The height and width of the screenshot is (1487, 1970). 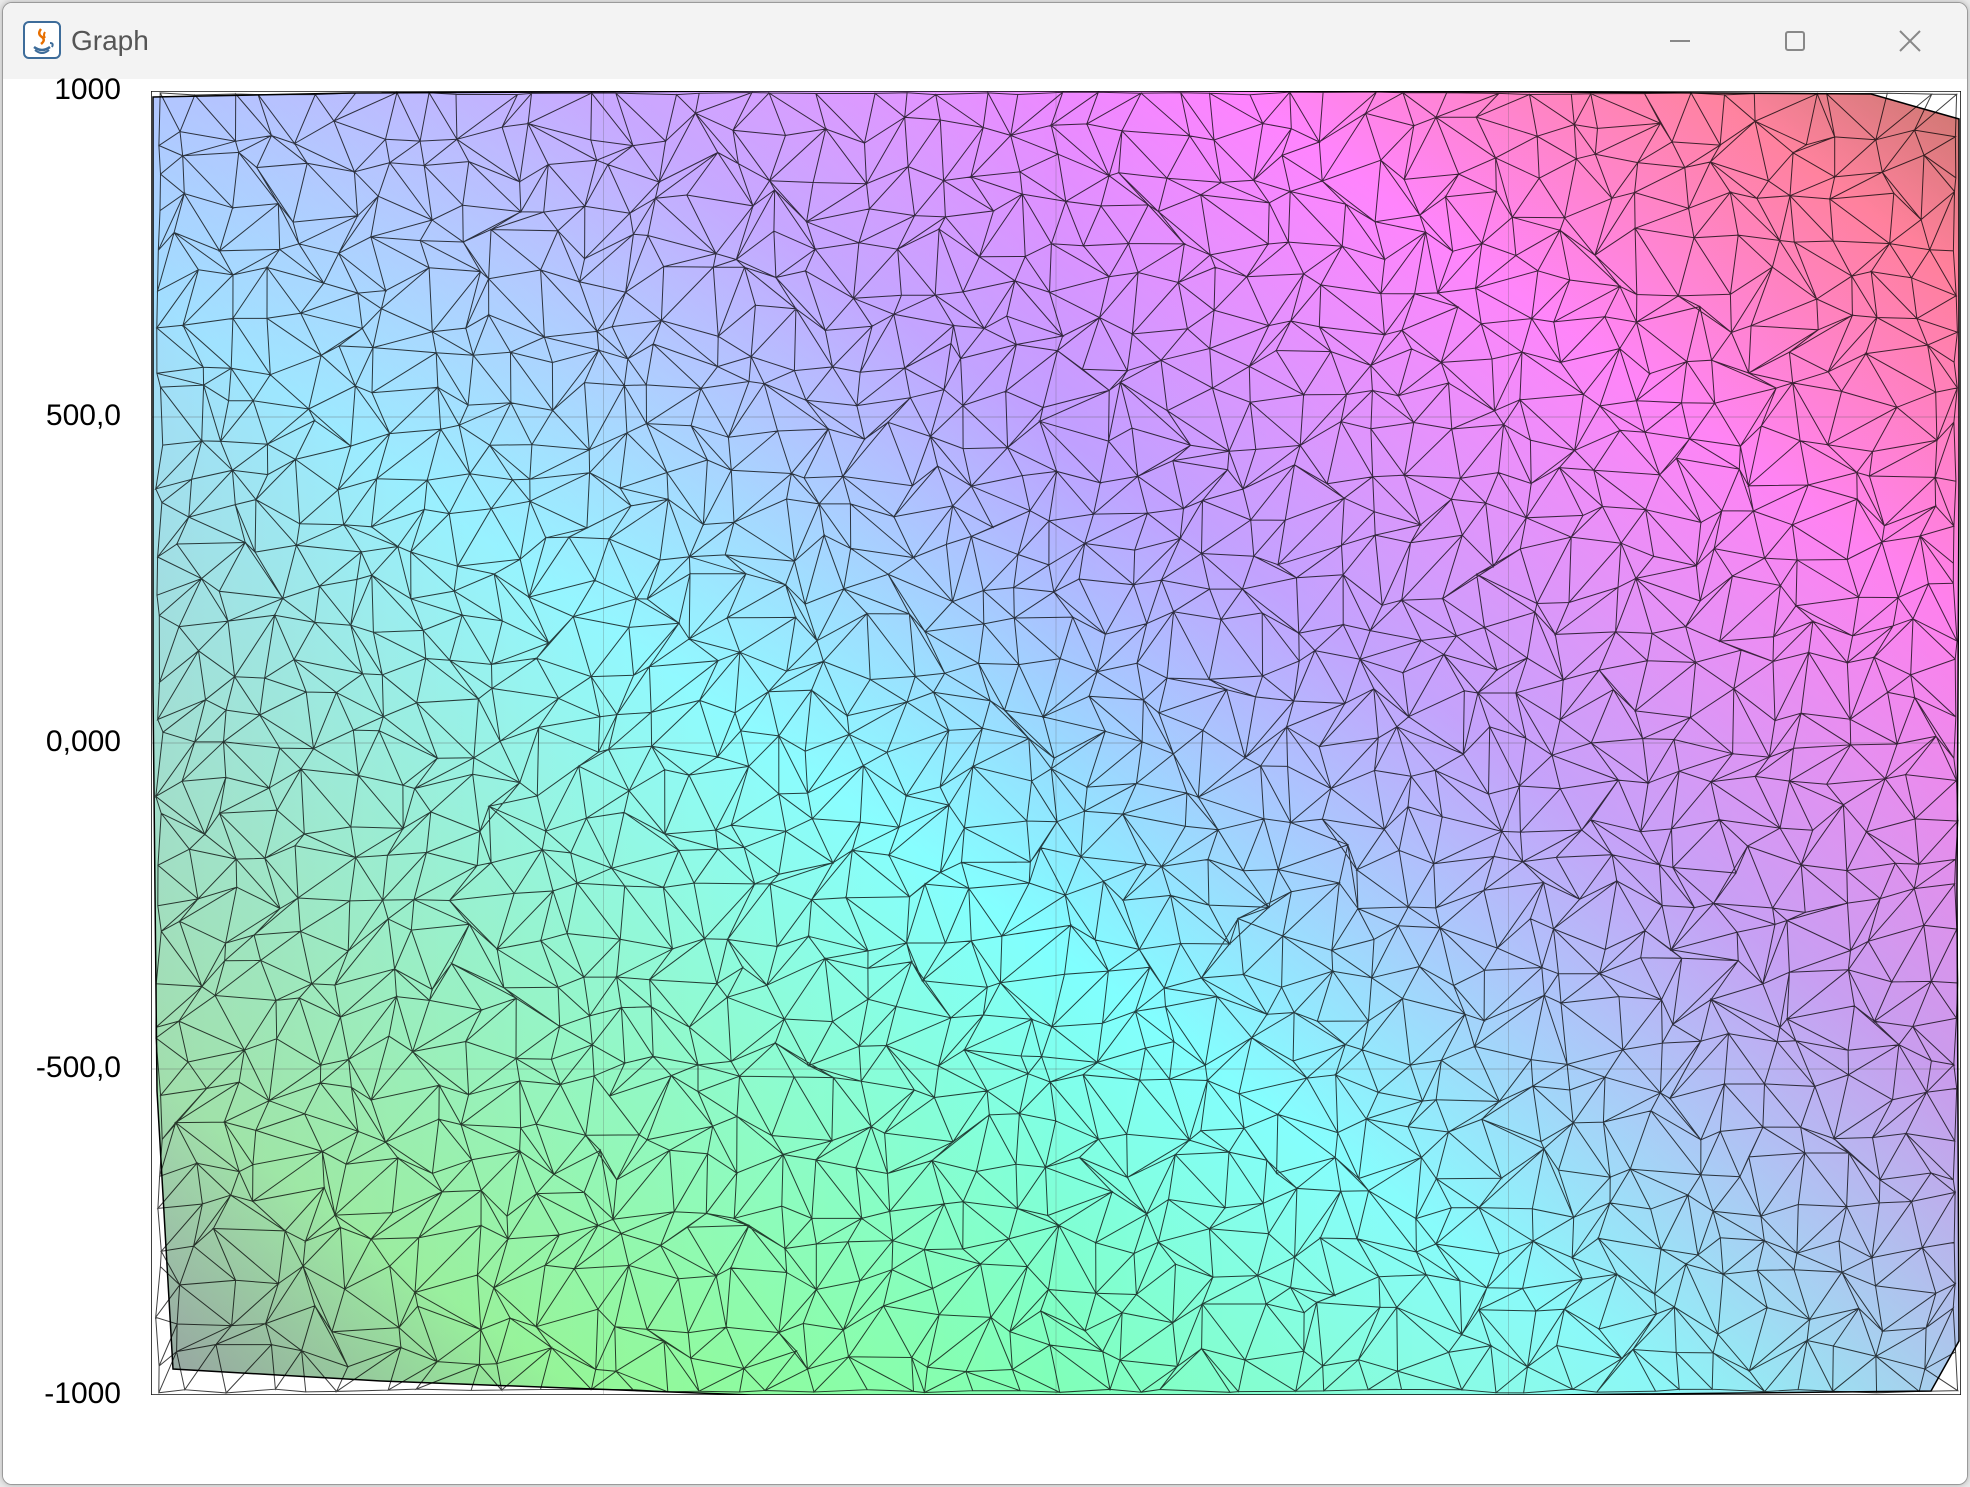 I want to click on close-button, so click(x=1910, y=41).